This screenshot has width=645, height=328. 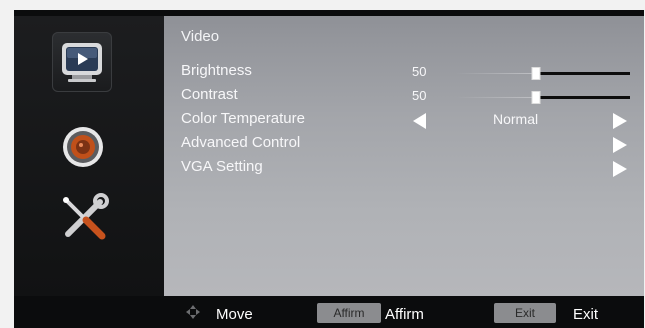 I want to click on vga-setting-row: VGA Setting, so click(x=406, y=169).